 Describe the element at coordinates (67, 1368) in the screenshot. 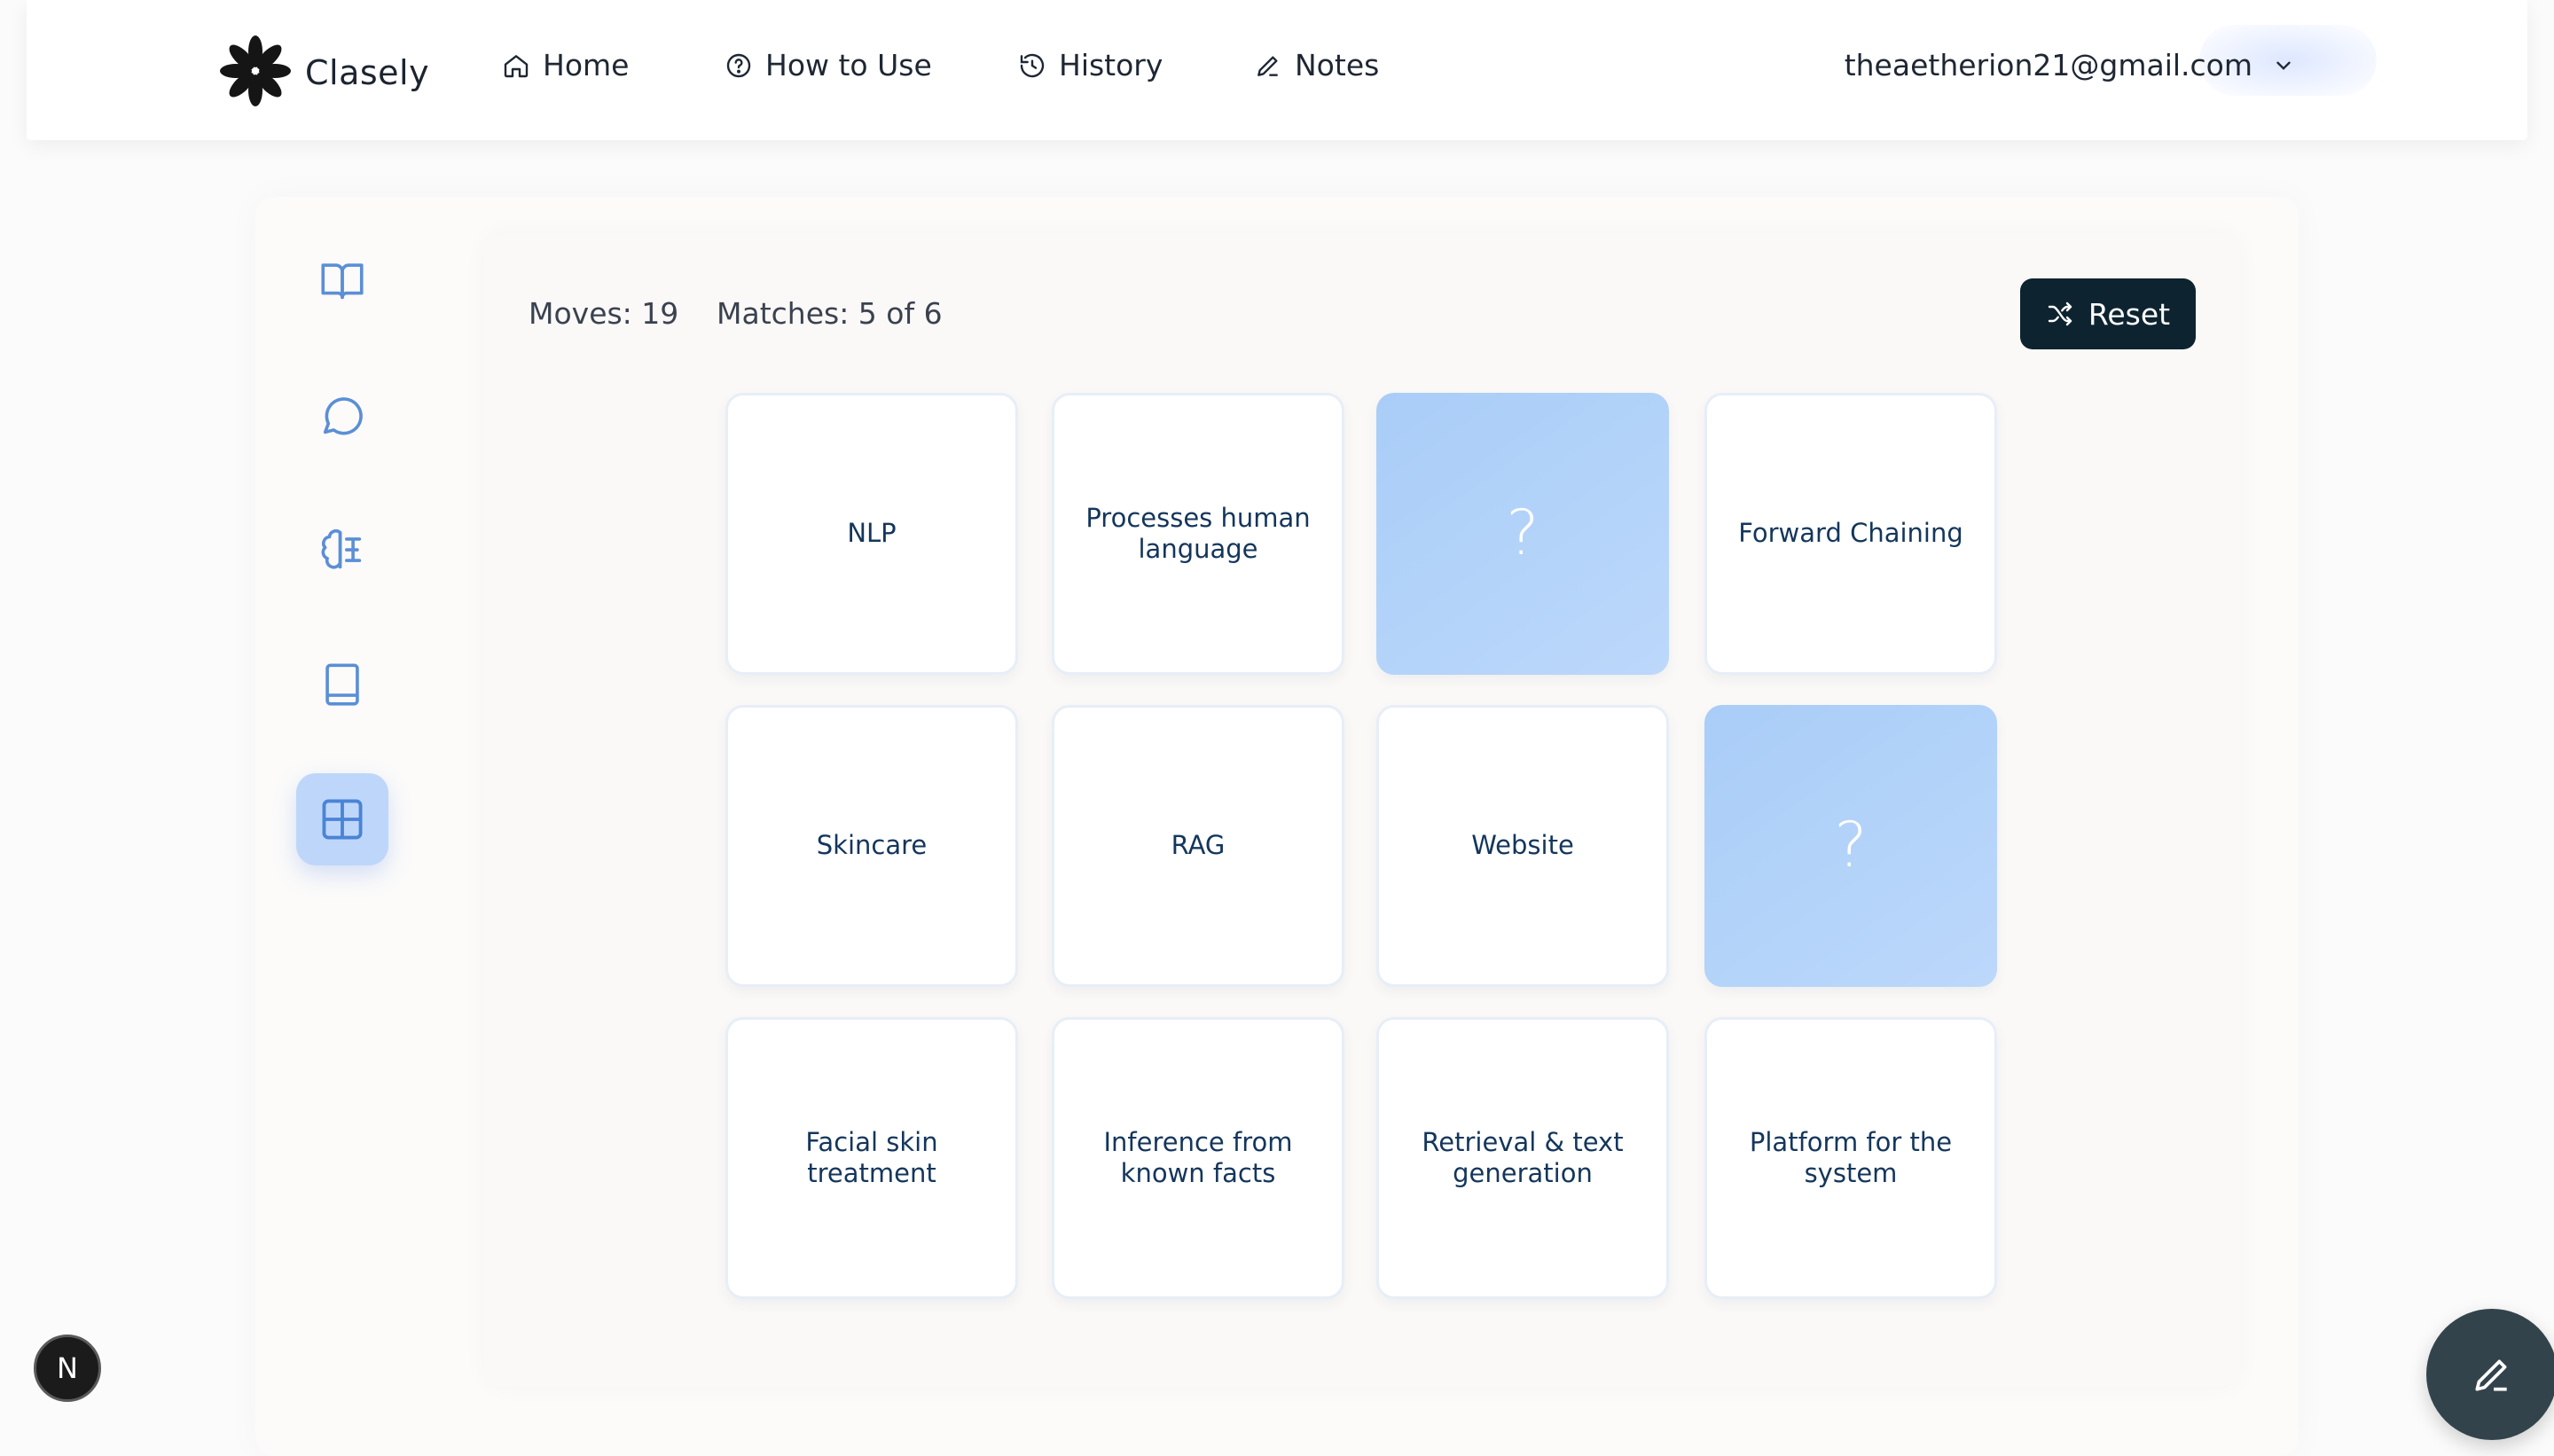

I see `devtools-badge: N` at that location.